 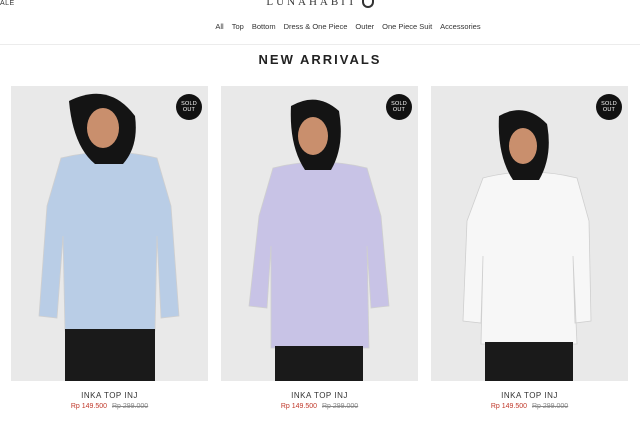 What do you see at coordinates (312, 4) in the screenshot?
I see `brand-name: LUNAHABIT` at bounding box center [312, 4].